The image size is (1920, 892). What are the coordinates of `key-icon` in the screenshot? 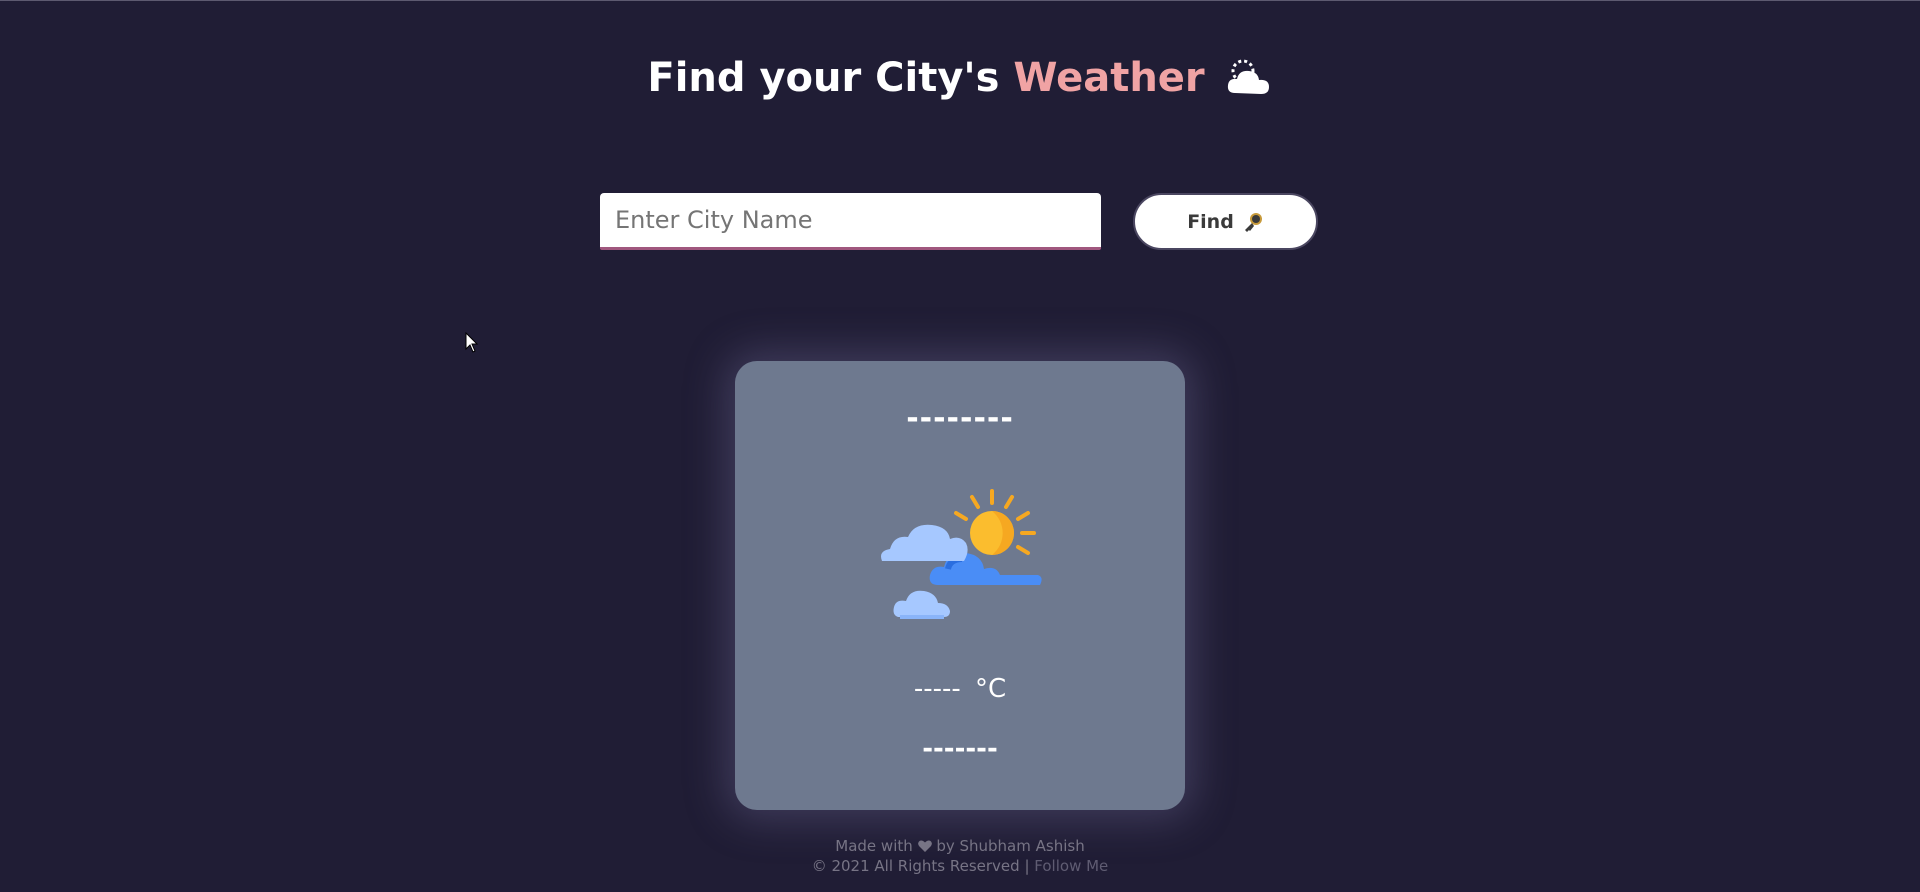 It's located at (1253, 222).